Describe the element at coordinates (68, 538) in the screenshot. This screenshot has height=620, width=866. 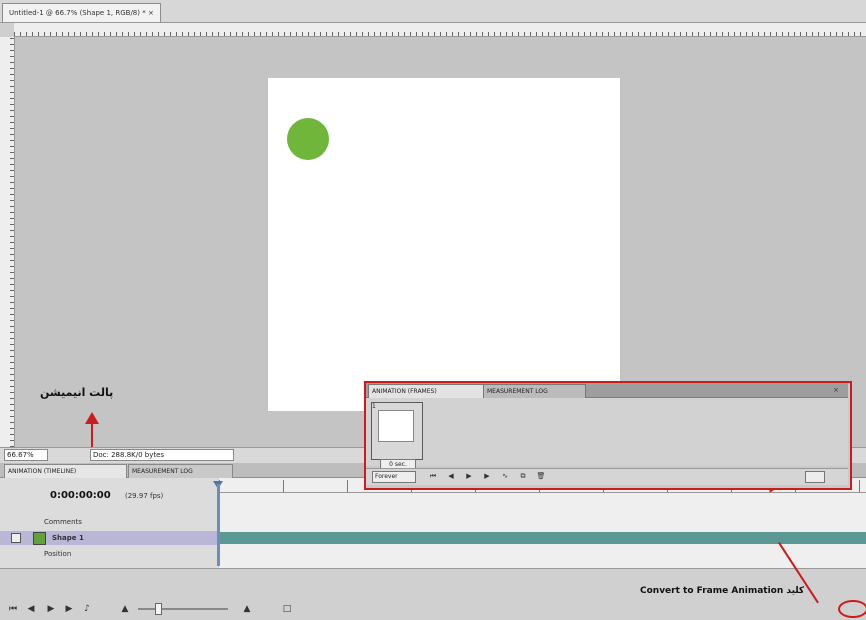
I see `layer-name: Shape 1` at that location.